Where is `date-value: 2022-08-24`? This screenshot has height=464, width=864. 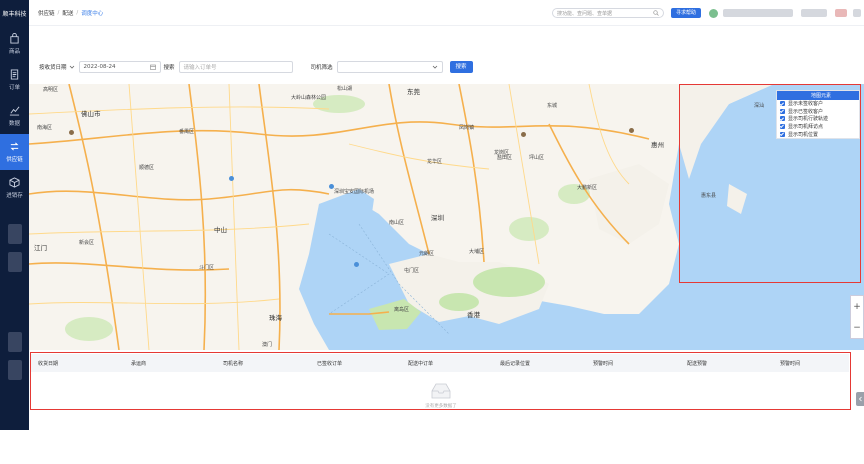
date-value: 2022-08-24 is located at coordinates (99, 67).